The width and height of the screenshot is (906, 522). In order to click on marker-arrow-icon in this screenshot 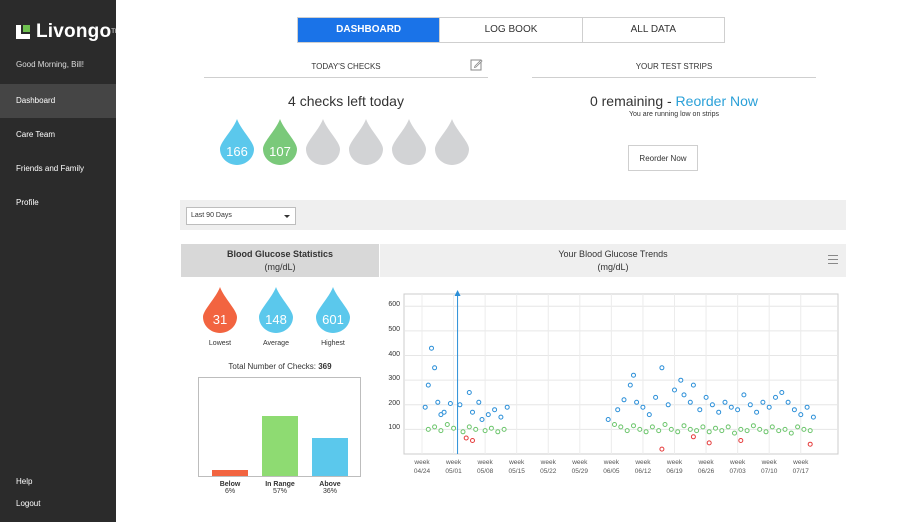, I will do `click(457, 293)`.